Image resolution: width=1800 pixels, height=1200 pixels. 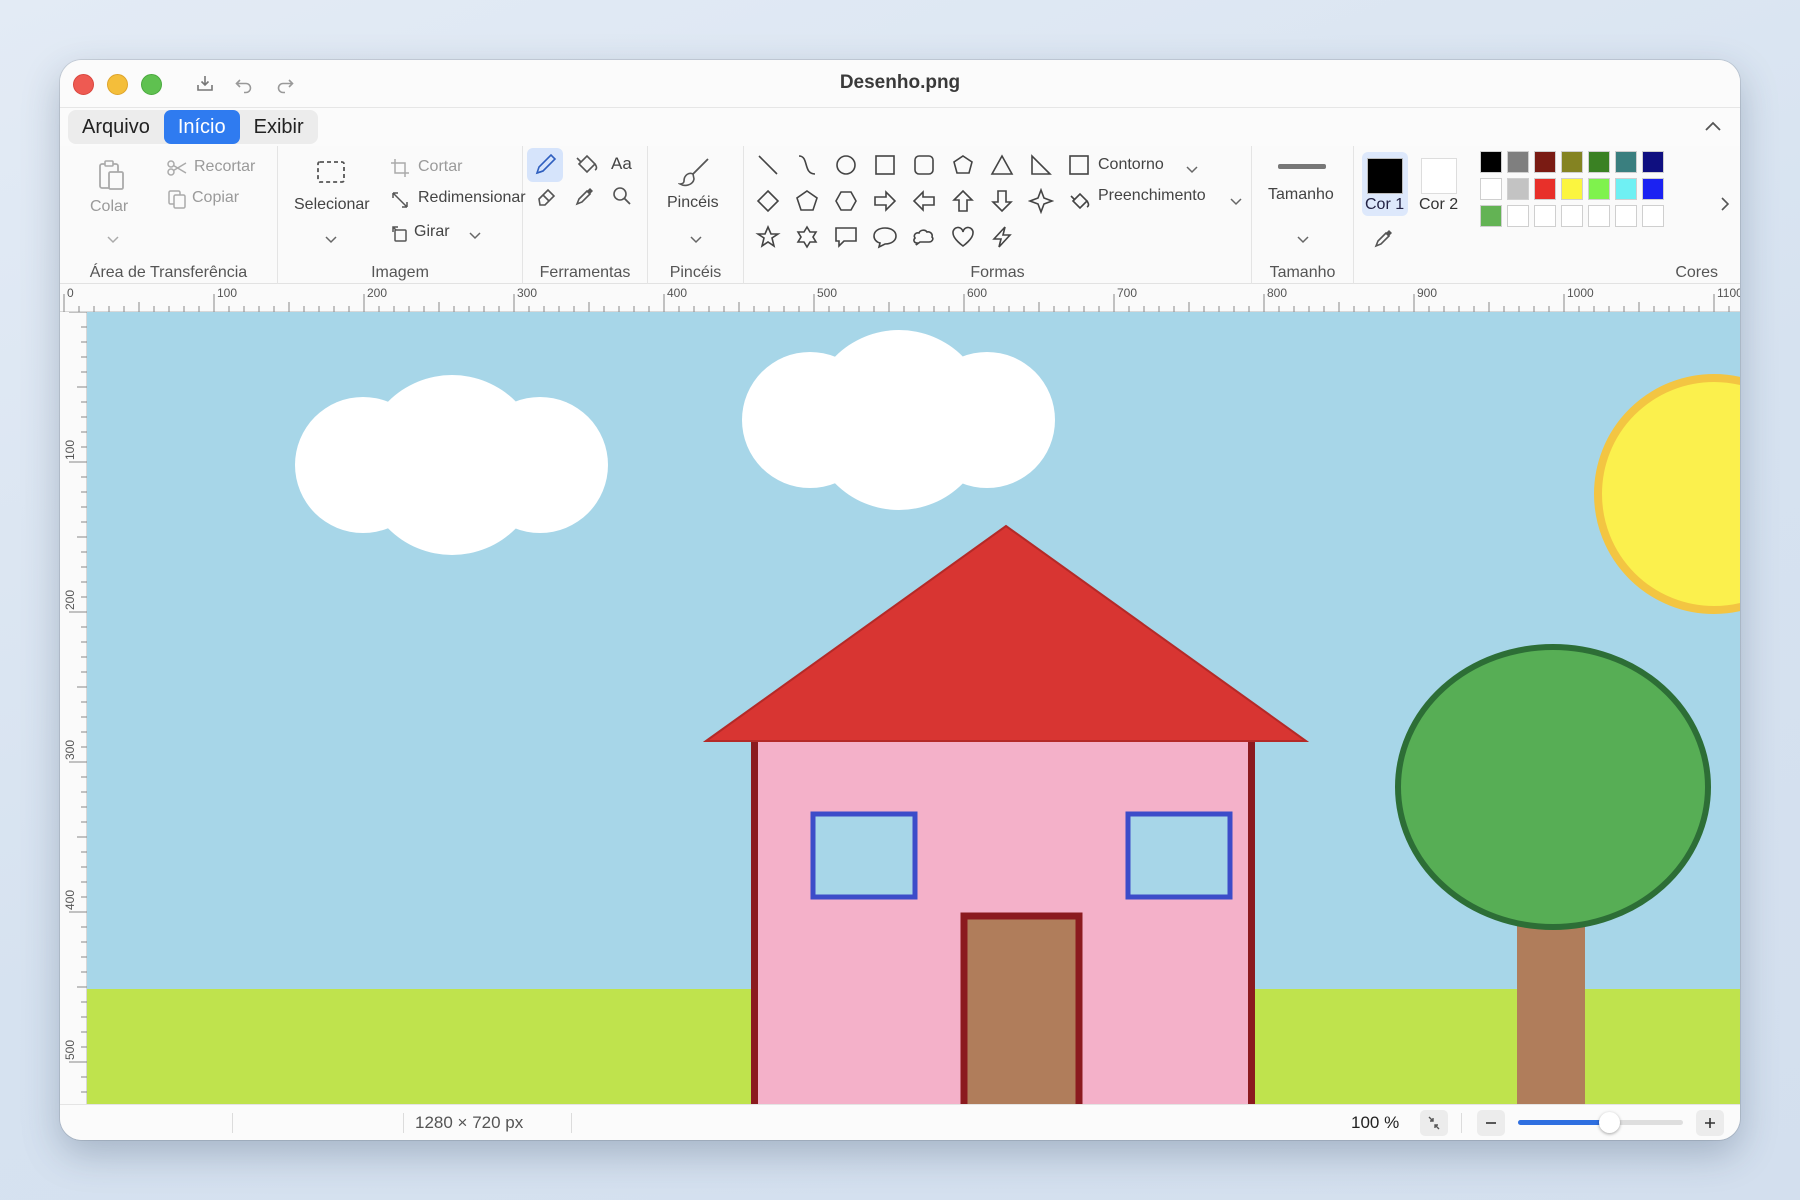 I want to click on scissors-icon, so click(x=177, y=168).